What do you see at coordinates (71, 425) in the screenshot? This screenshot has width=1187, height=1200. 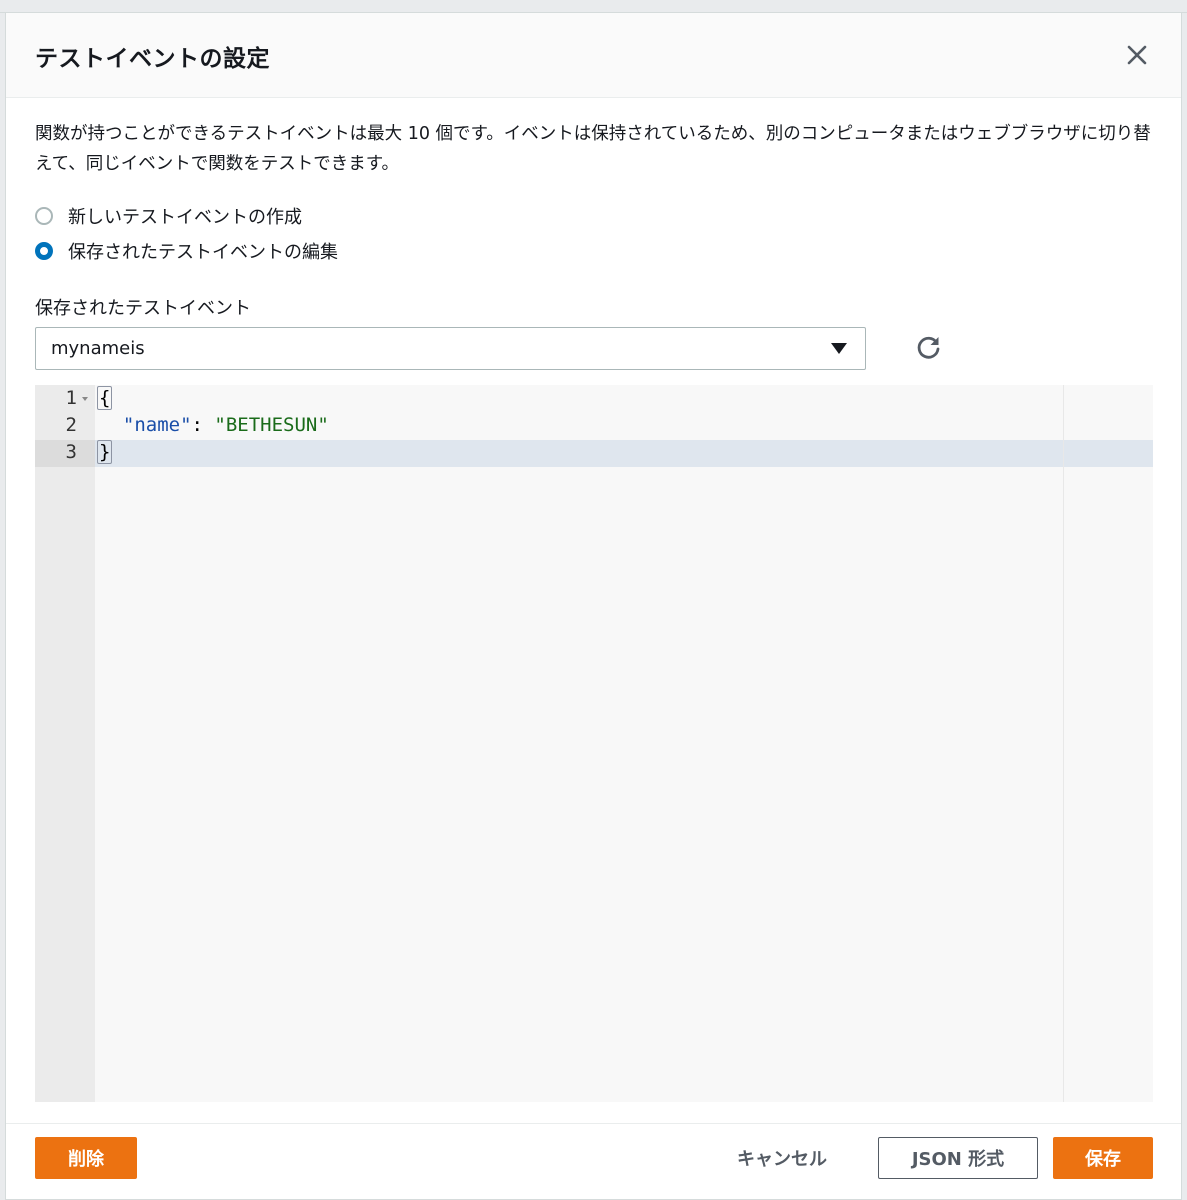 I see `line-number: 2` at bounding box center [71, 425].